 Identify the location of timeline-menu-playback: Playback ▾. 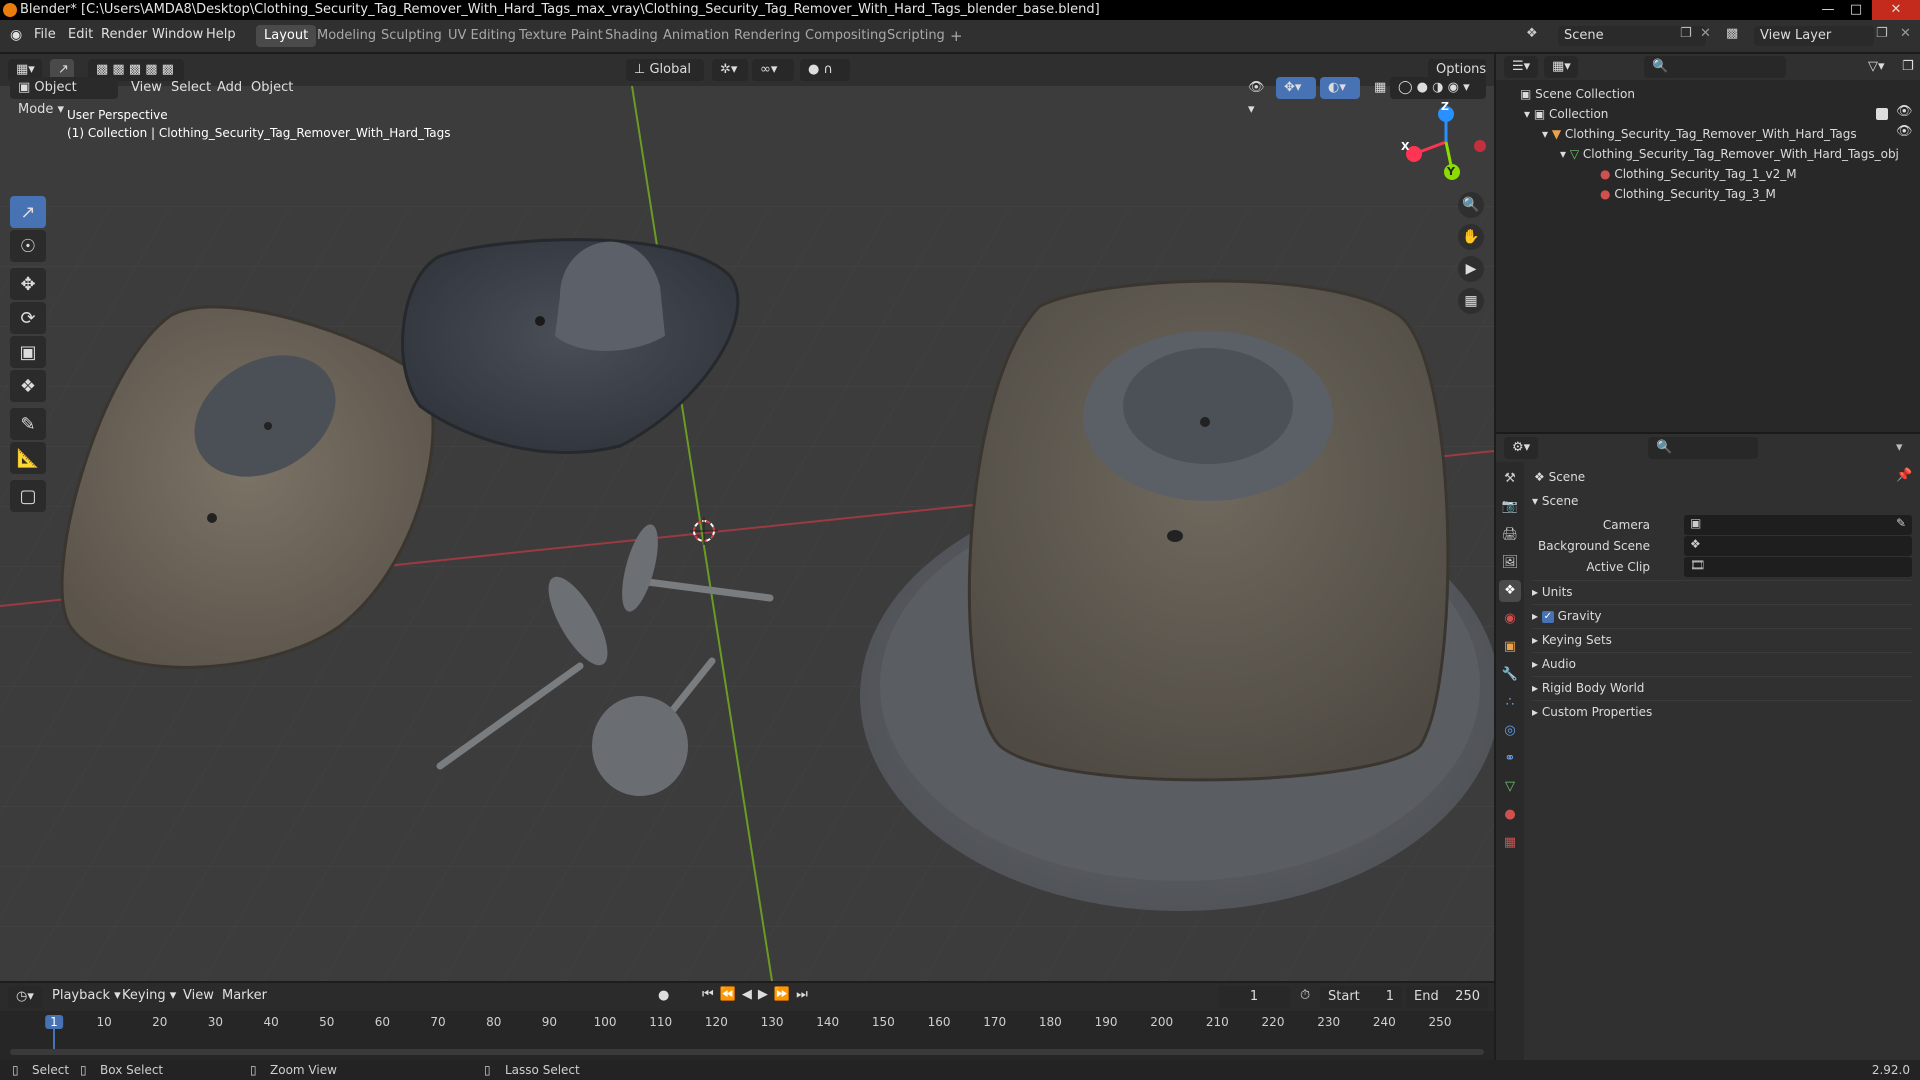
(86, 995).